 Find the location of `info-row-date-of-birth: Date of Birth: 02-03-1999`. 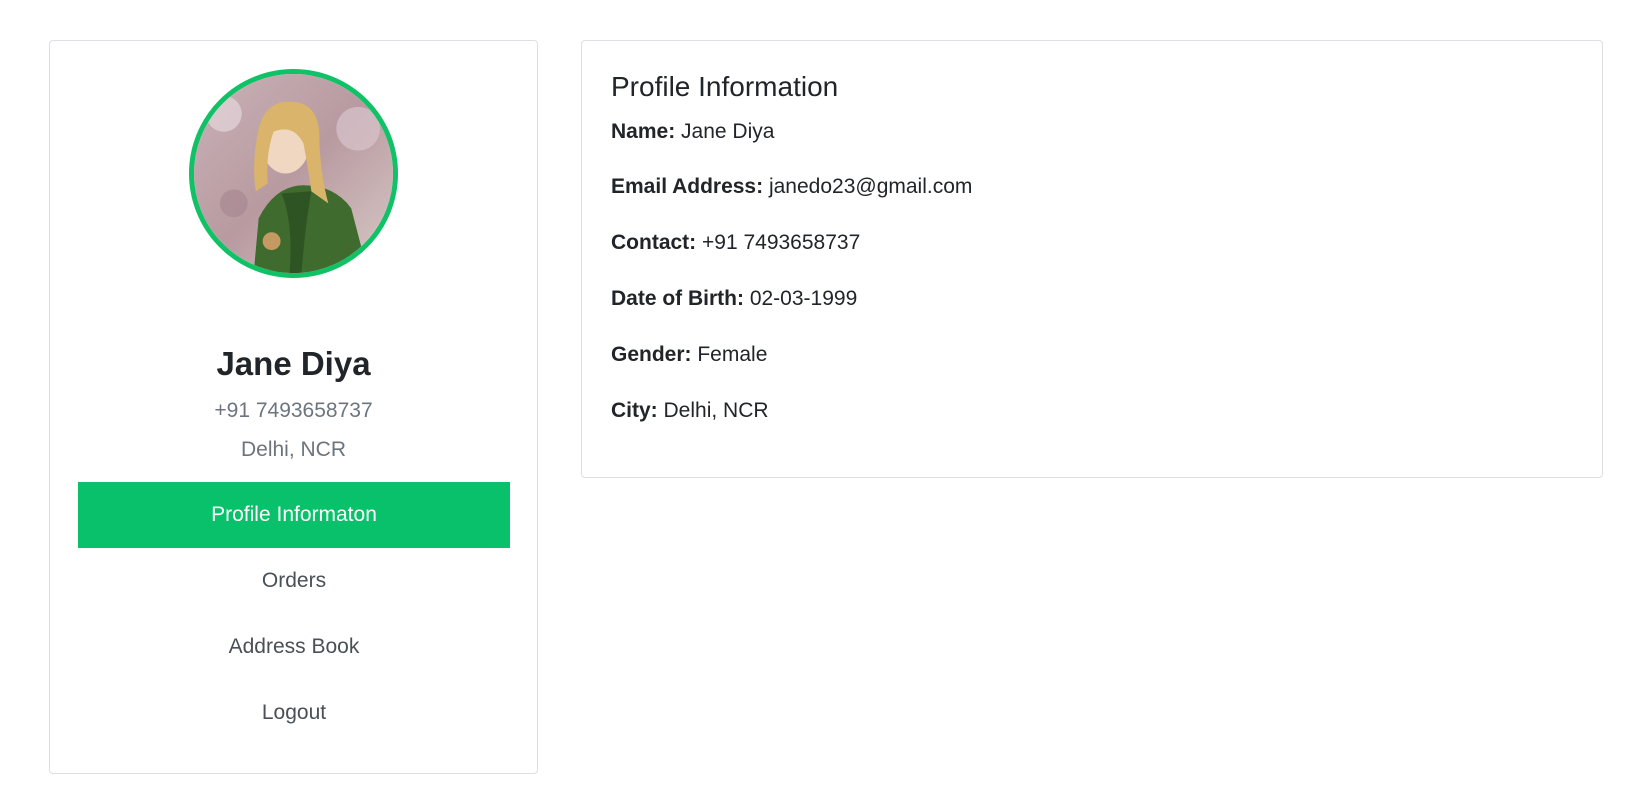

info-row-date-of-birth: Date of Birth: 02-03-1999 is located at coordinates (734, 299).